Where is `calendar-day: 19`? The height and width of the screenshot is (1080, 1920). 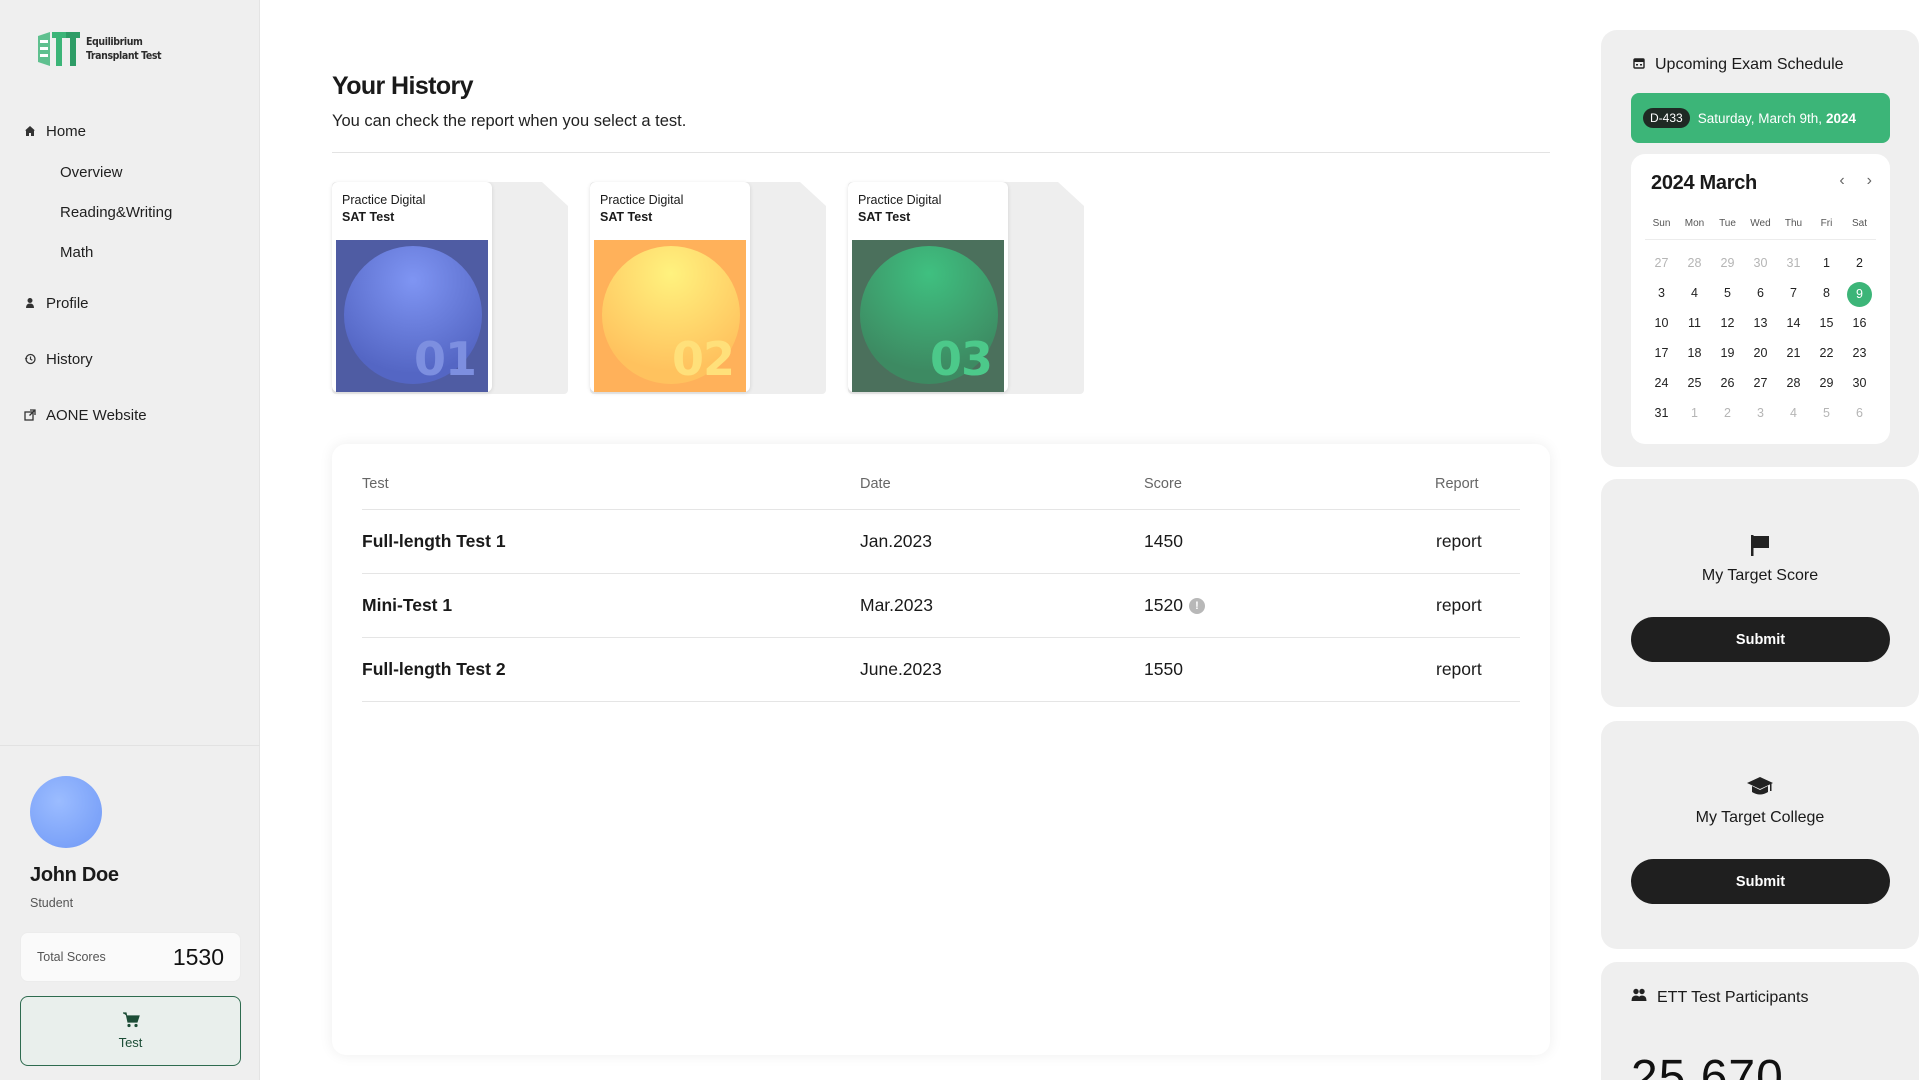
calendar-day: 19 is located at coordinates (1727, 353).